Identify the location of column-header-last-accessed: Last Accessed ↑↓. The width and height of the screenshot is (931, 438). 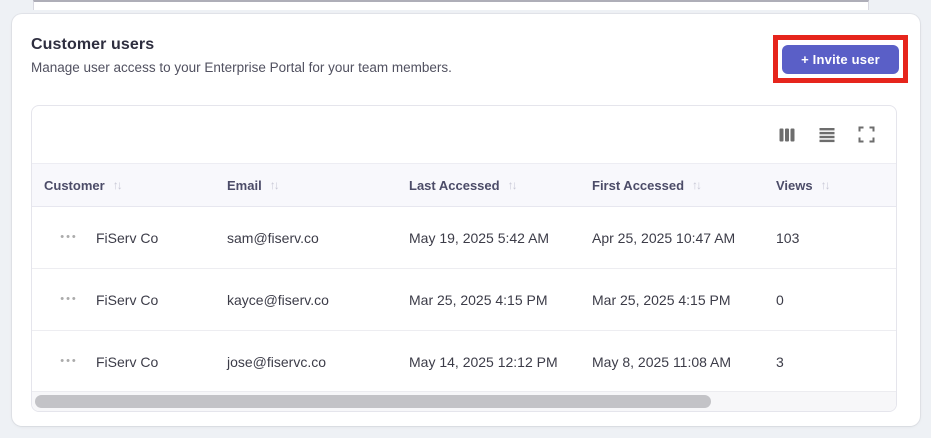
(488, 185).